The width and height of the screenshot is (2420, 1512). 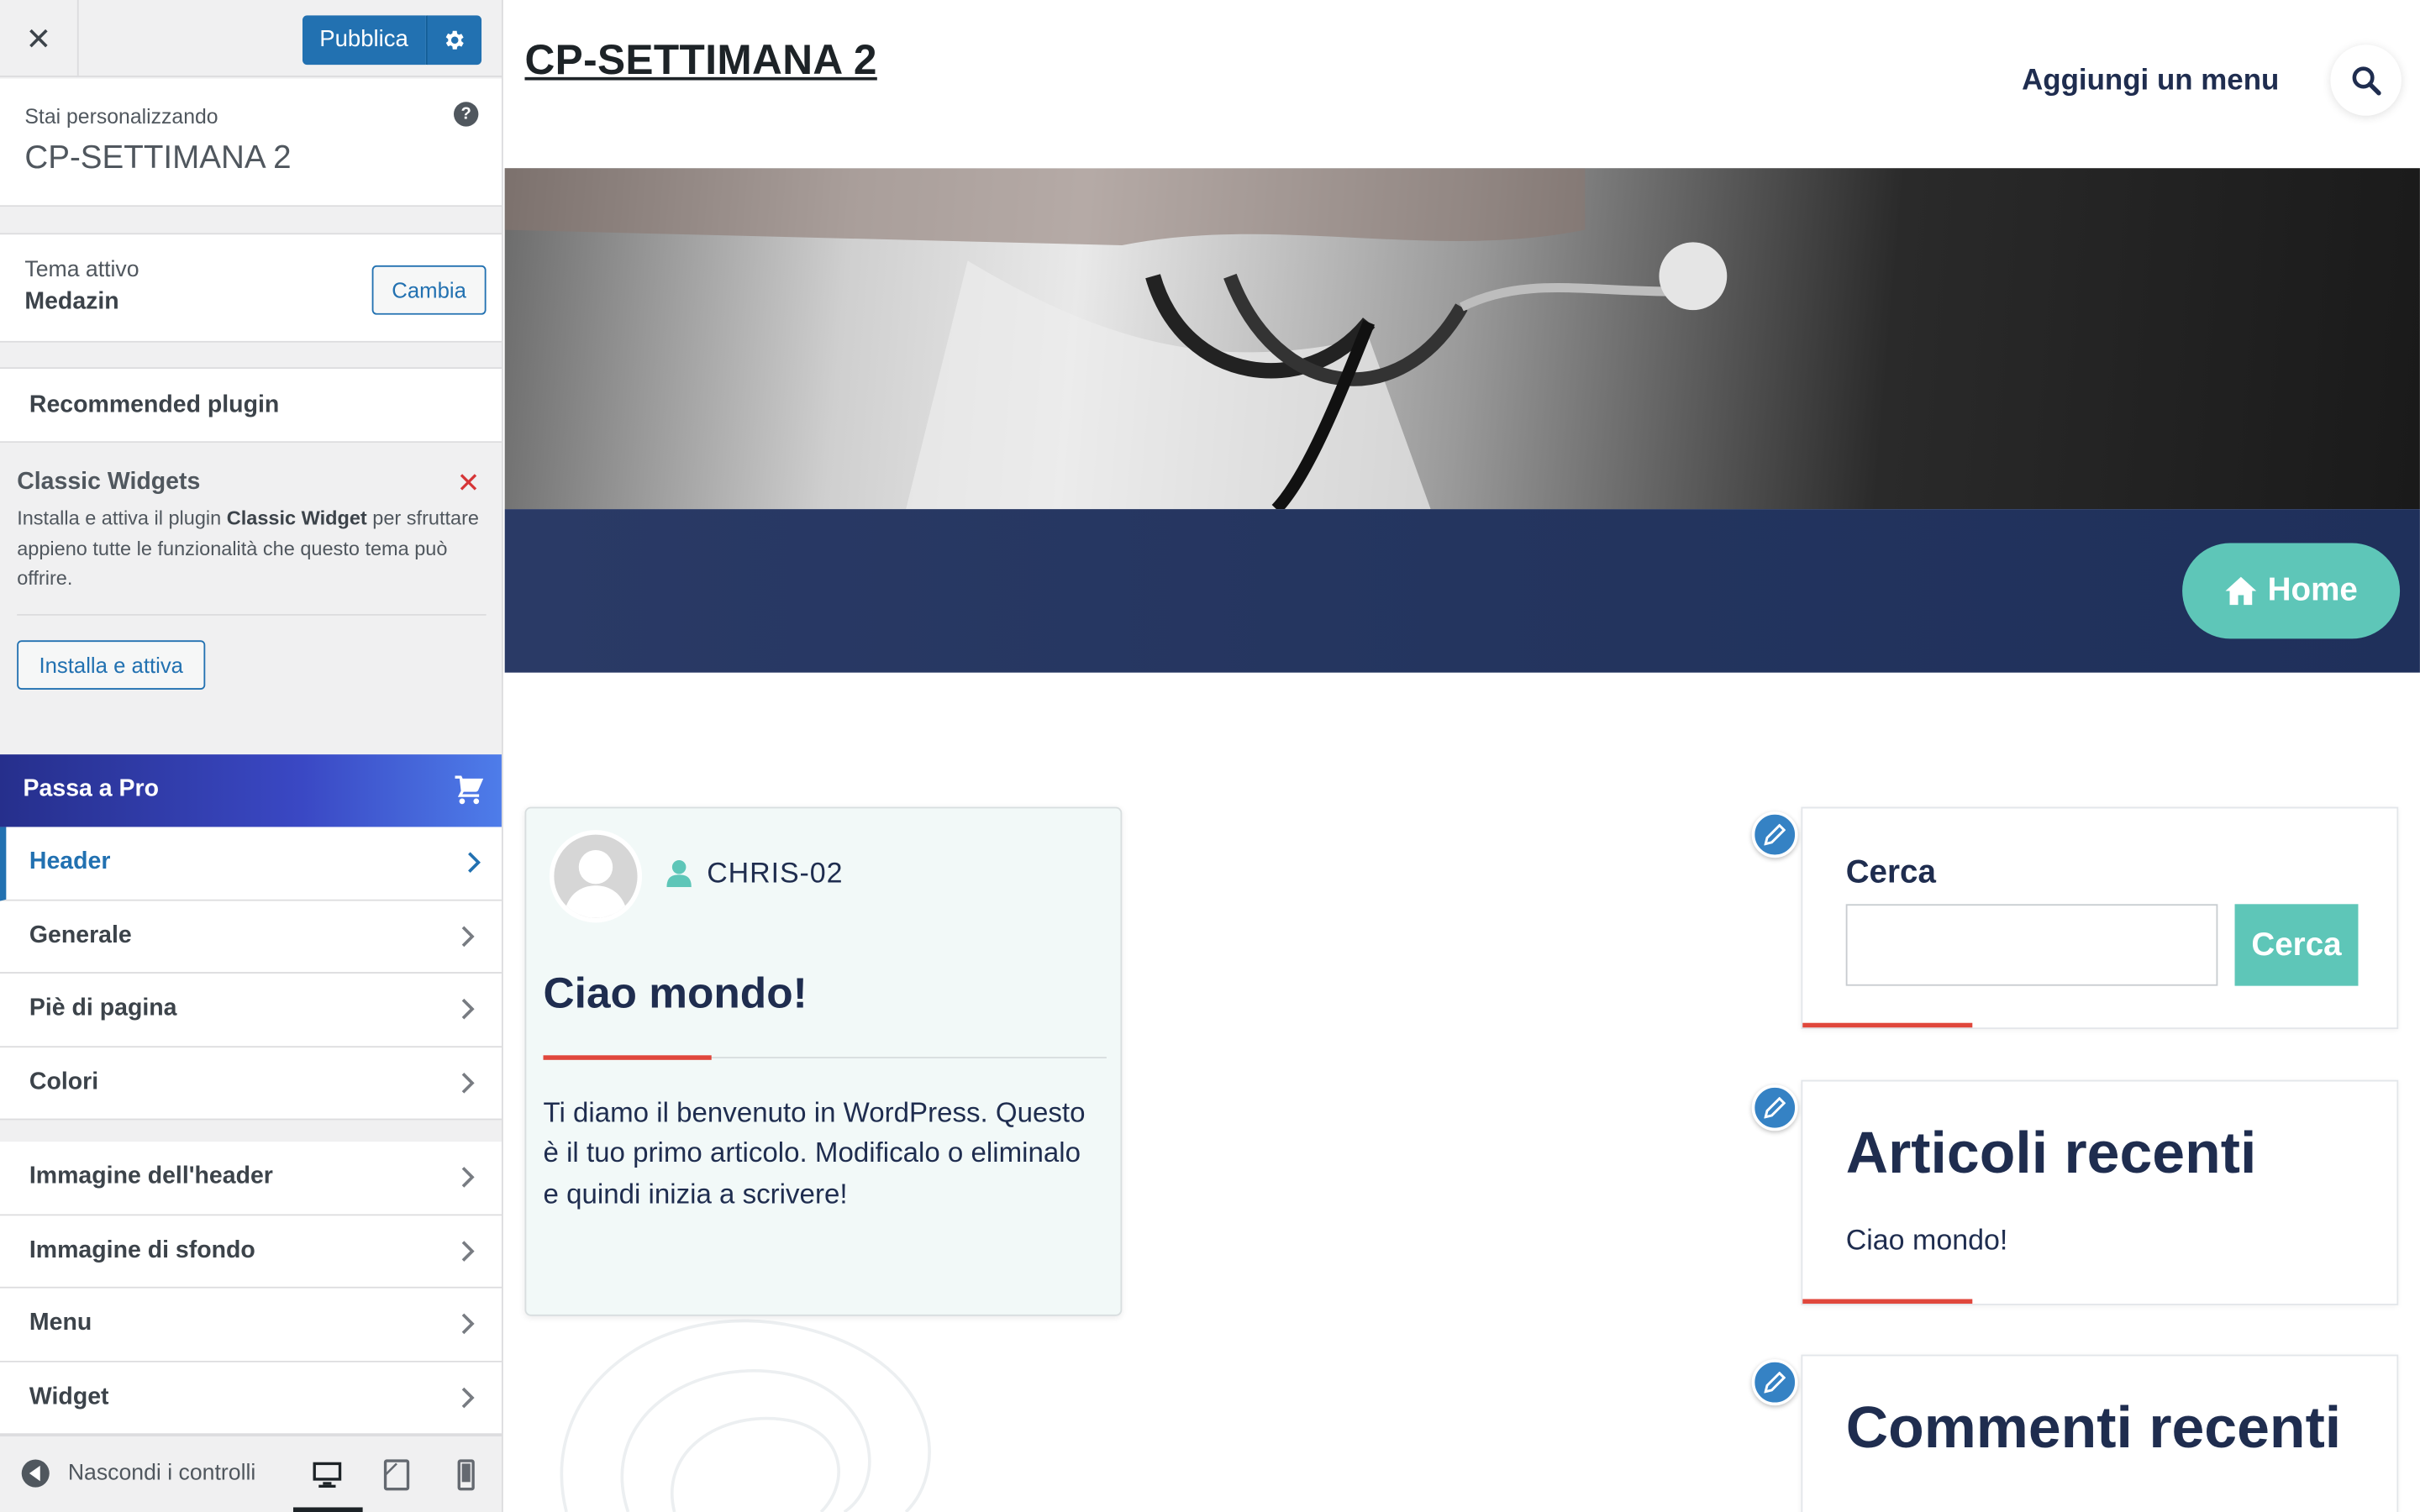 I want to click on home-breadcrumb-button: Home, so click(x=2291, y=591).